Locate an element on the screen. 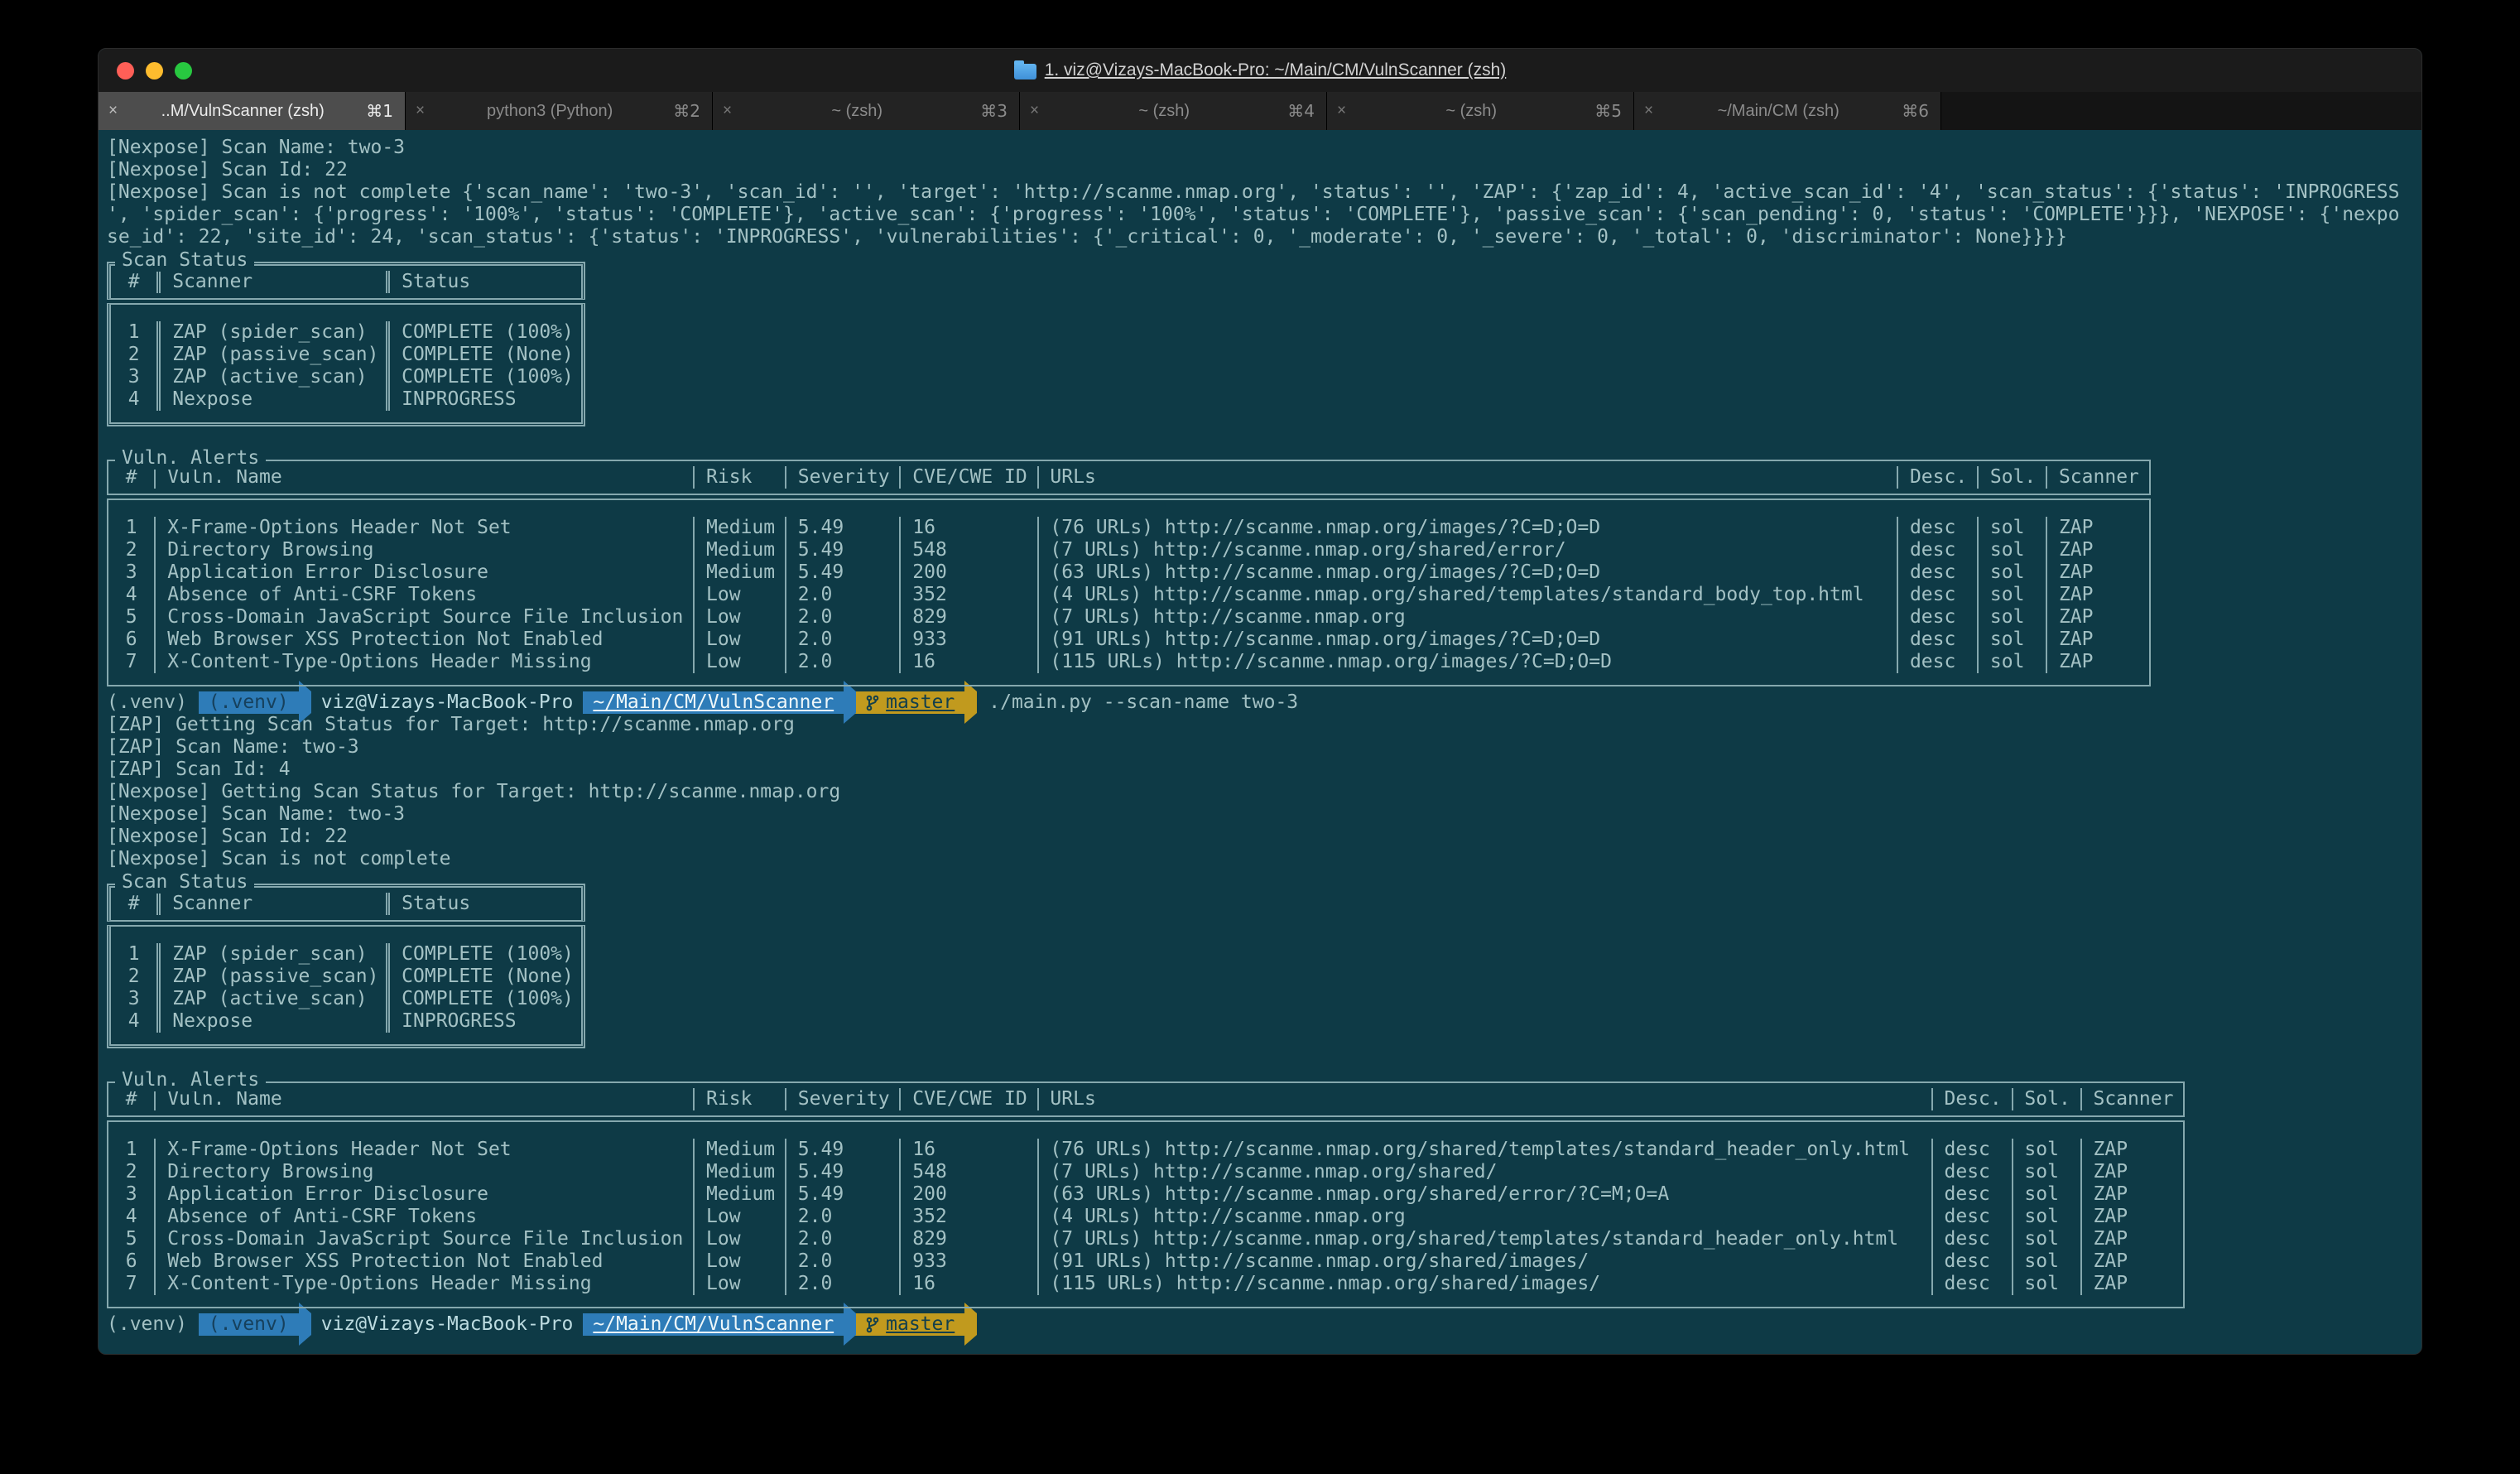  tab-shortcut: ⌘2 is located at coordinates (686, 111).